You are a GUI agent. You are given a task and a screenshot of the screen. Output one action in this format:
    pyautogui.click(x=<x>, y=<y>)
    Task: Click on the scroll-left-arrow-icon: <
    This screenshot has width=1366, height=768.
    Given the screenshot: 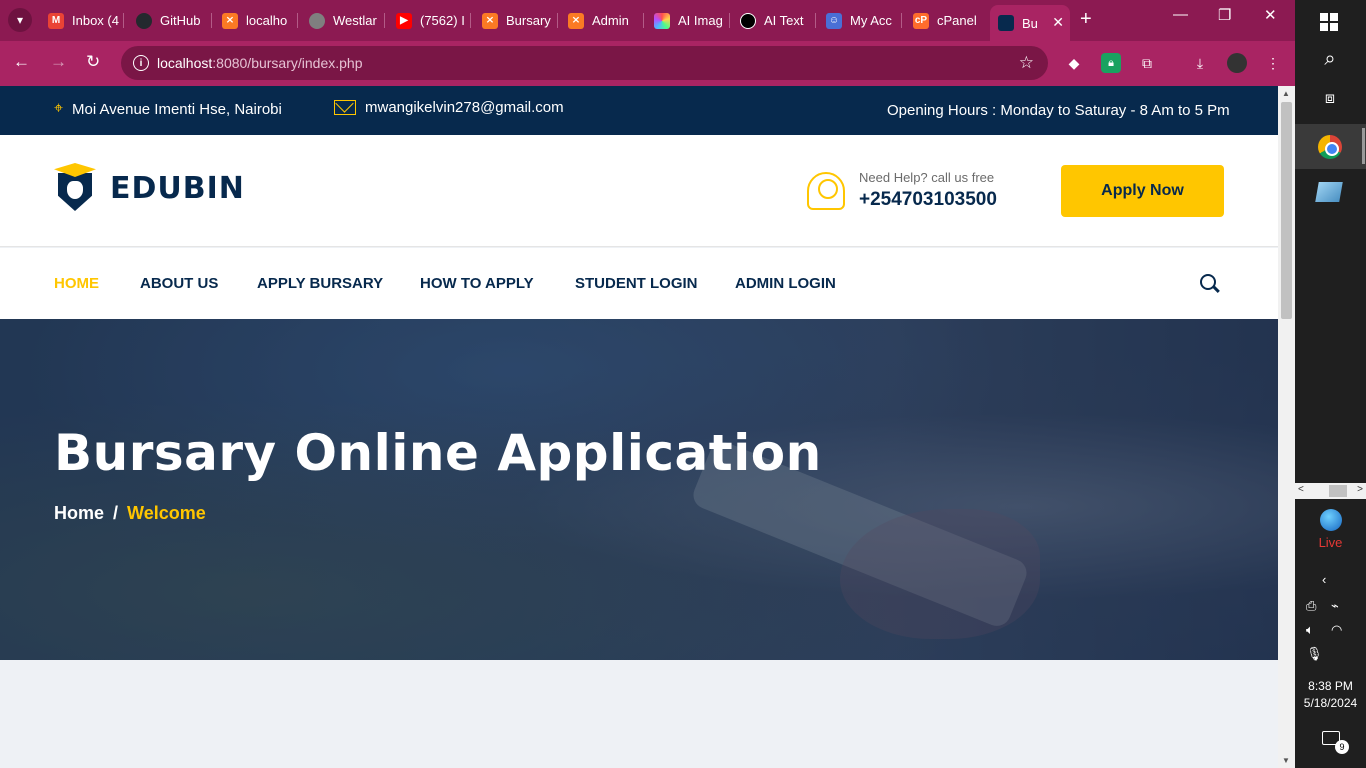 What is the action you would take?
    pyautogui.click(x=1301, y=489)
    